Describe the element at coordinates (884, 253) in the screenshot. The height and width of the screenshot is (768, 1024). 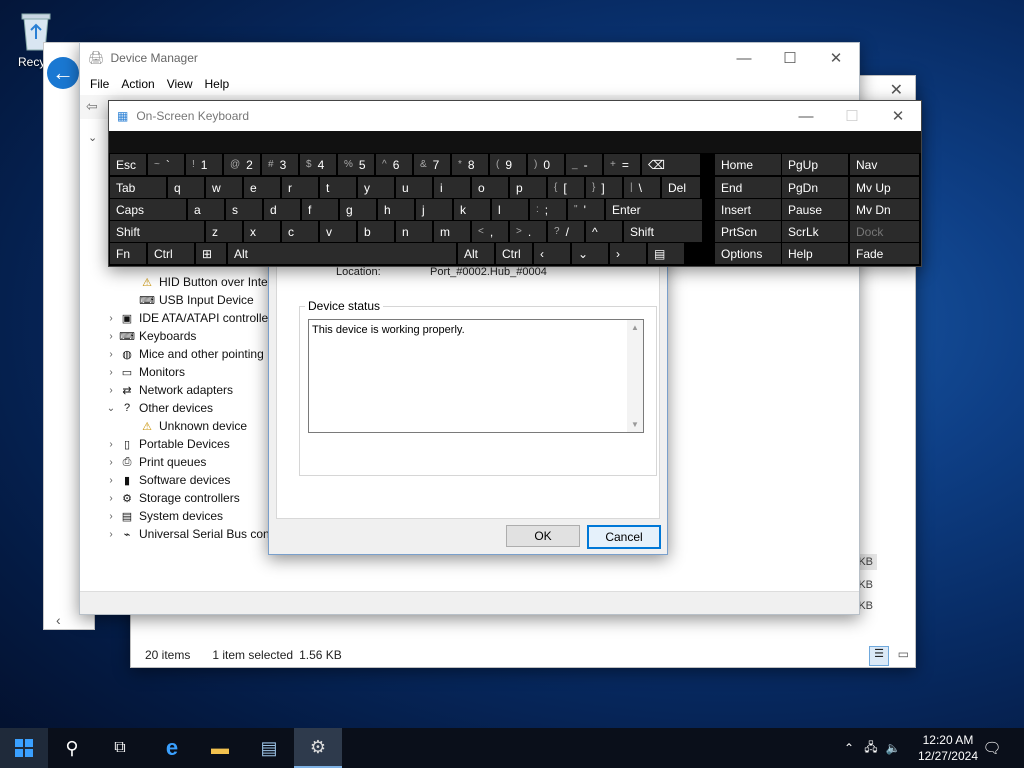
I see `osk-nav-key: Fade` at that location.